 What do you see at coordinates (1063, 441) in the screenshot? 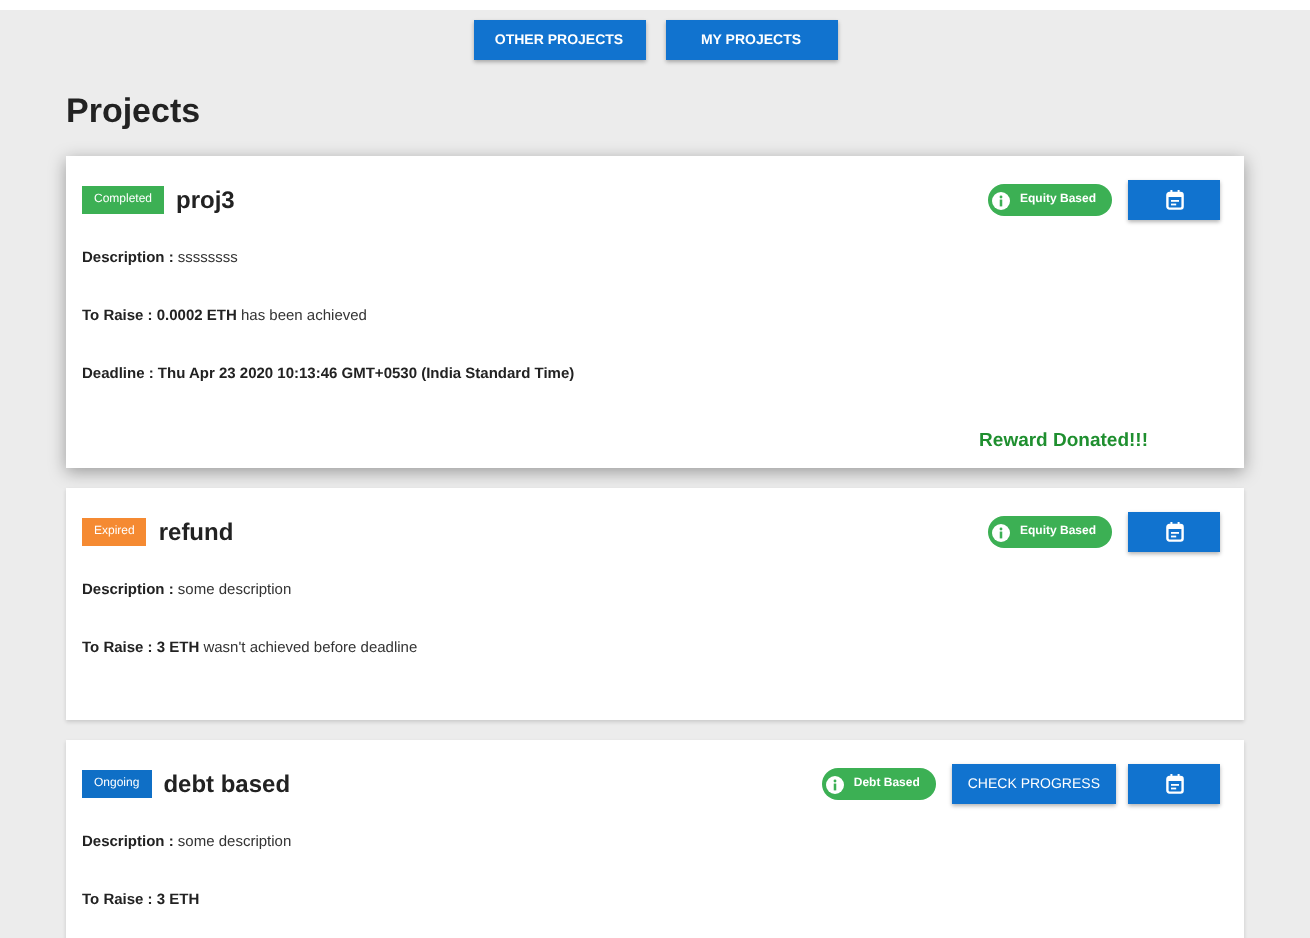
I see `reward-message: Reward Donated!!!` at bounding box center [1063, 441].